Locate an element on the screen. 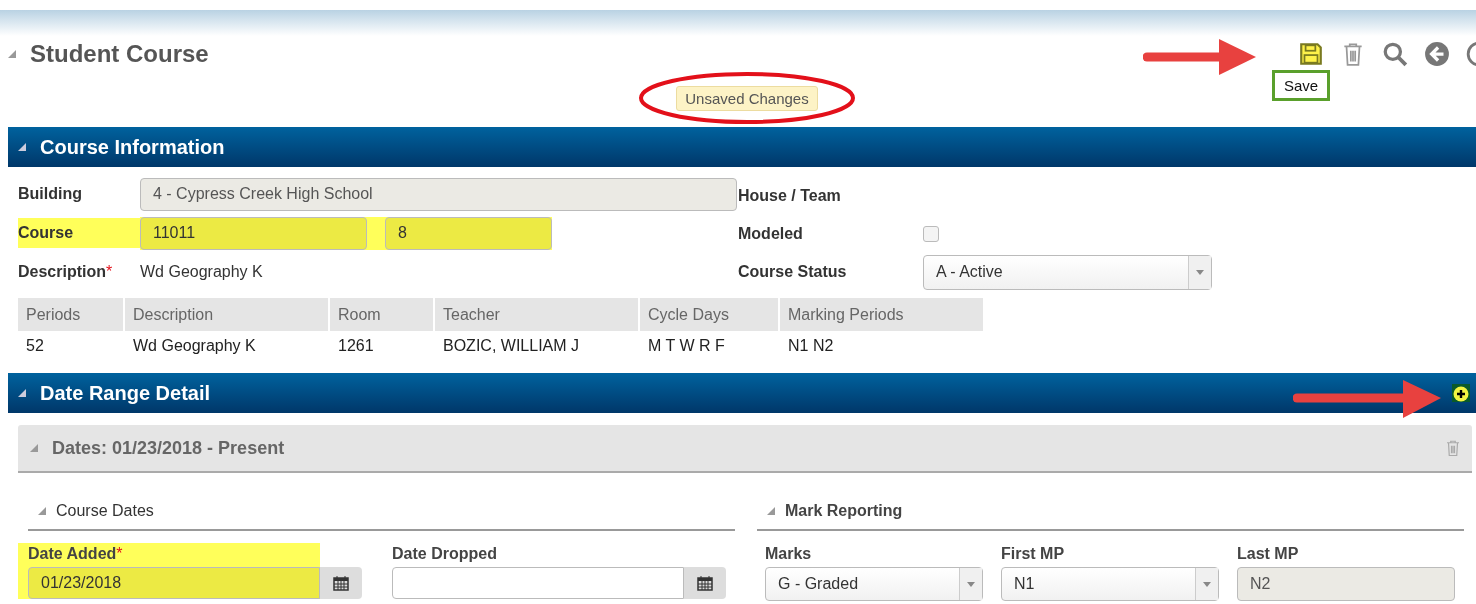  field-label: Date Dropped is located at coordinates (444, 553).